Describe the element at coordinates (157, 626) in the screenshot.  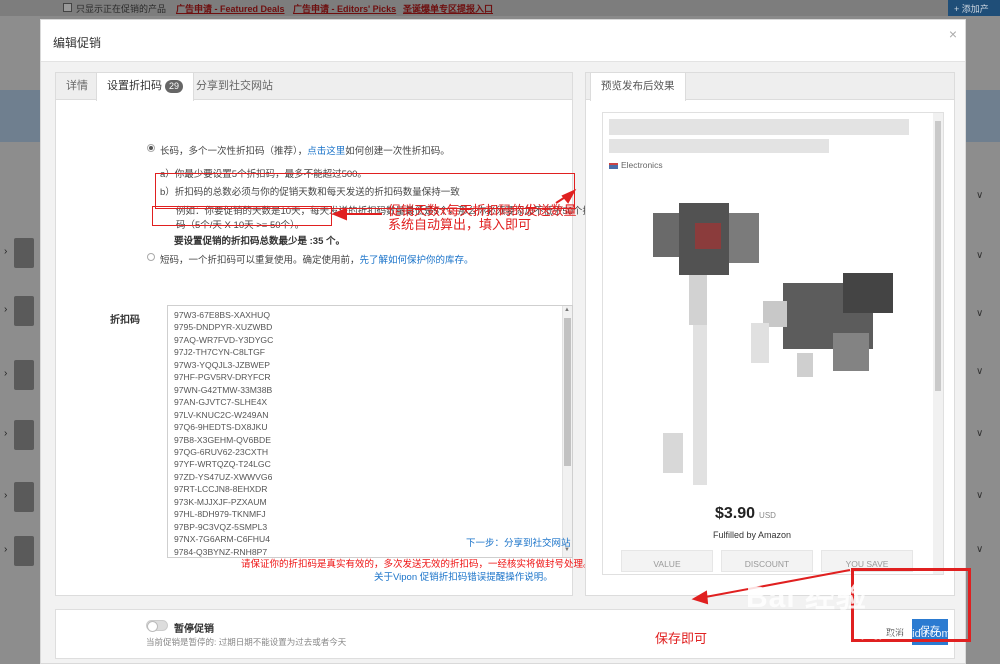
I see `pause-toggle` at that location.